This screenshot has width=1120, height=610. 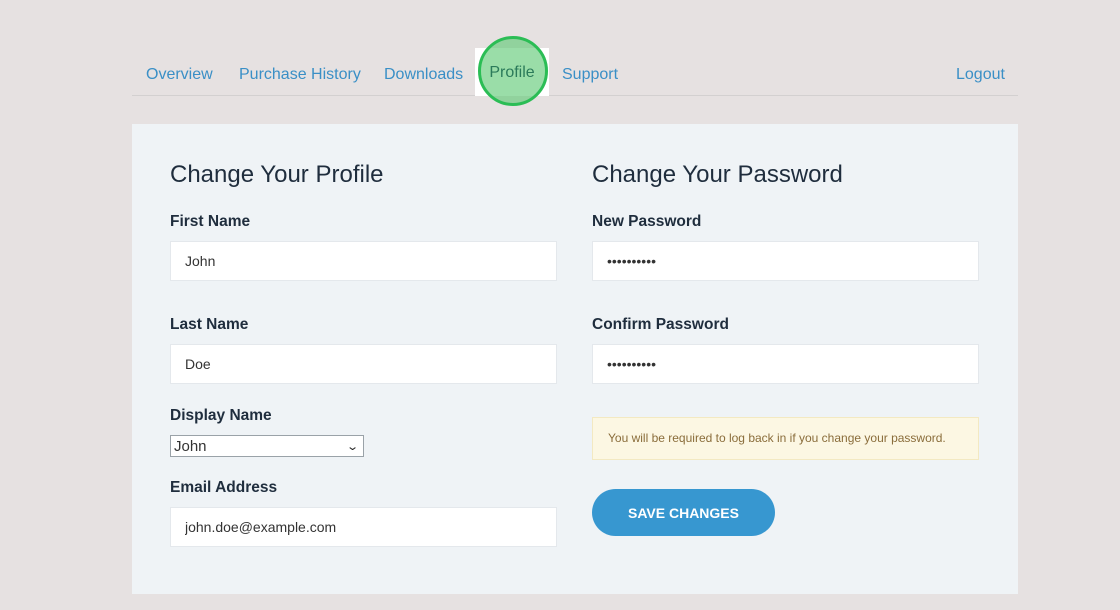 I want to click on nav-profile: Profile, so click(x=512, y=71).